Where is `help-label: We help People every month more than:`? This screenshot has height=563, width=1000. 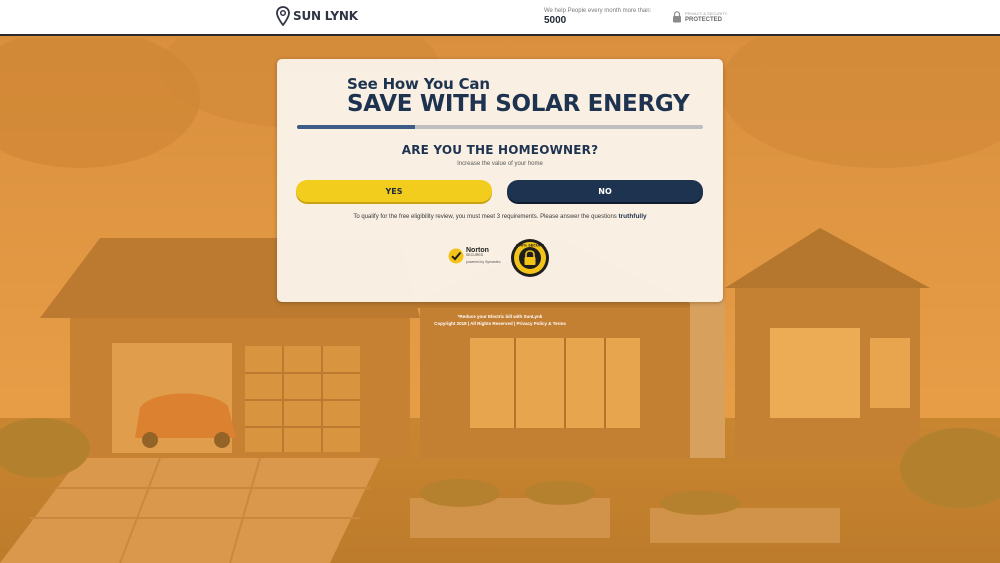
help-label: We help People every month more than: is located at coordinates (598, 11).